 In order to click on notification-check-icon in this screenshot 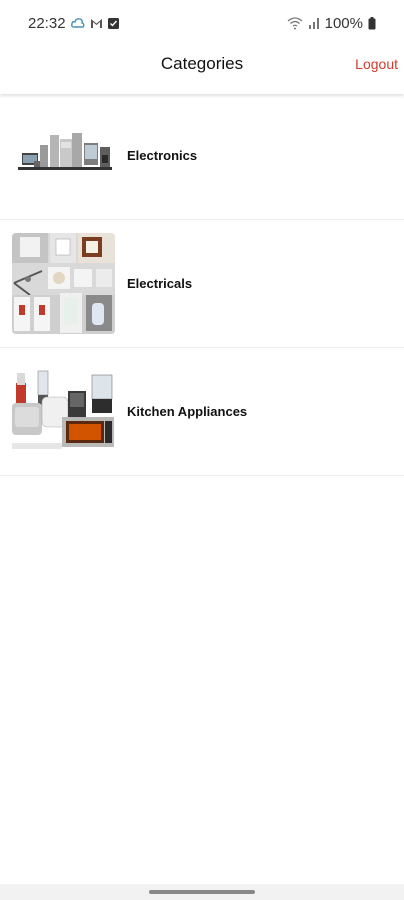, I will do `click(113, 23)`.